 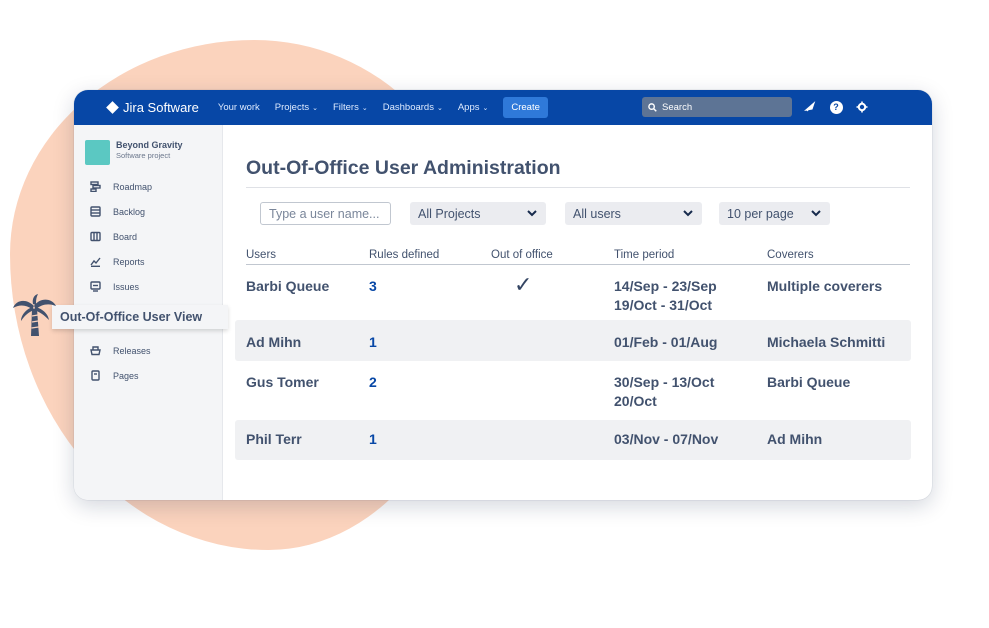 What do you see at coordinates (97, 152) in the screenshot?
I see `project-avatar` at bounding box center [97, 152].